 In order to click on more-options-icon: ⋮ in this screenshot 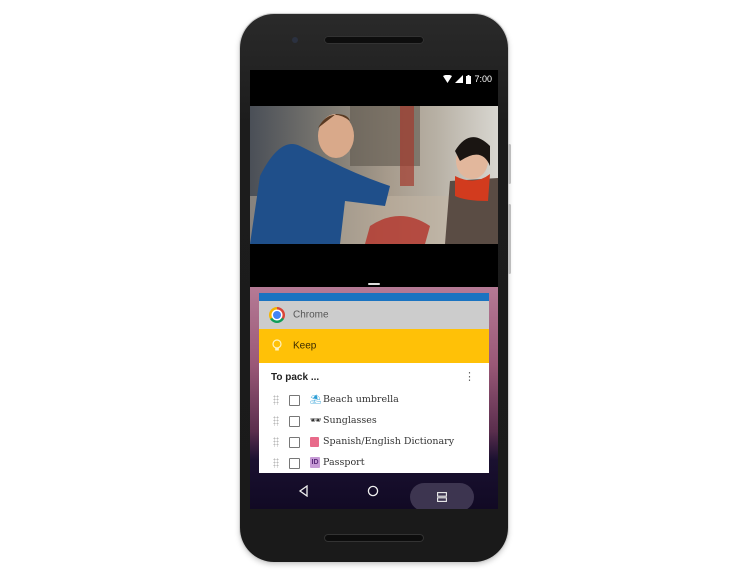, I will do `click(469, 377)`.